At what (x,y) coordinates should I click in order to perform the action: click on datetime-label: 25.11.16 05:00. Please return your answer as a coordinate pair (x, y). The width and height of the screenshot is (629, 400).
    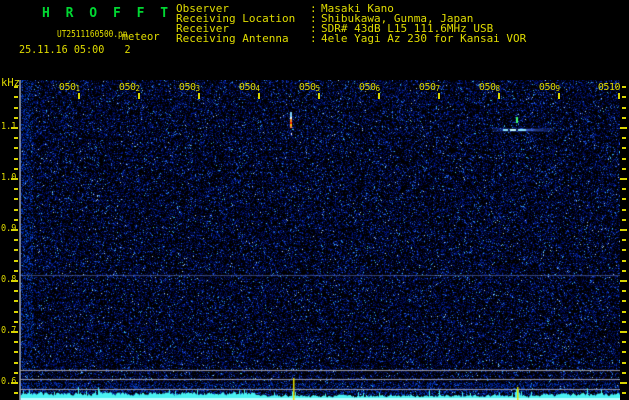
    Looking at the image, I should click on (62, 49).